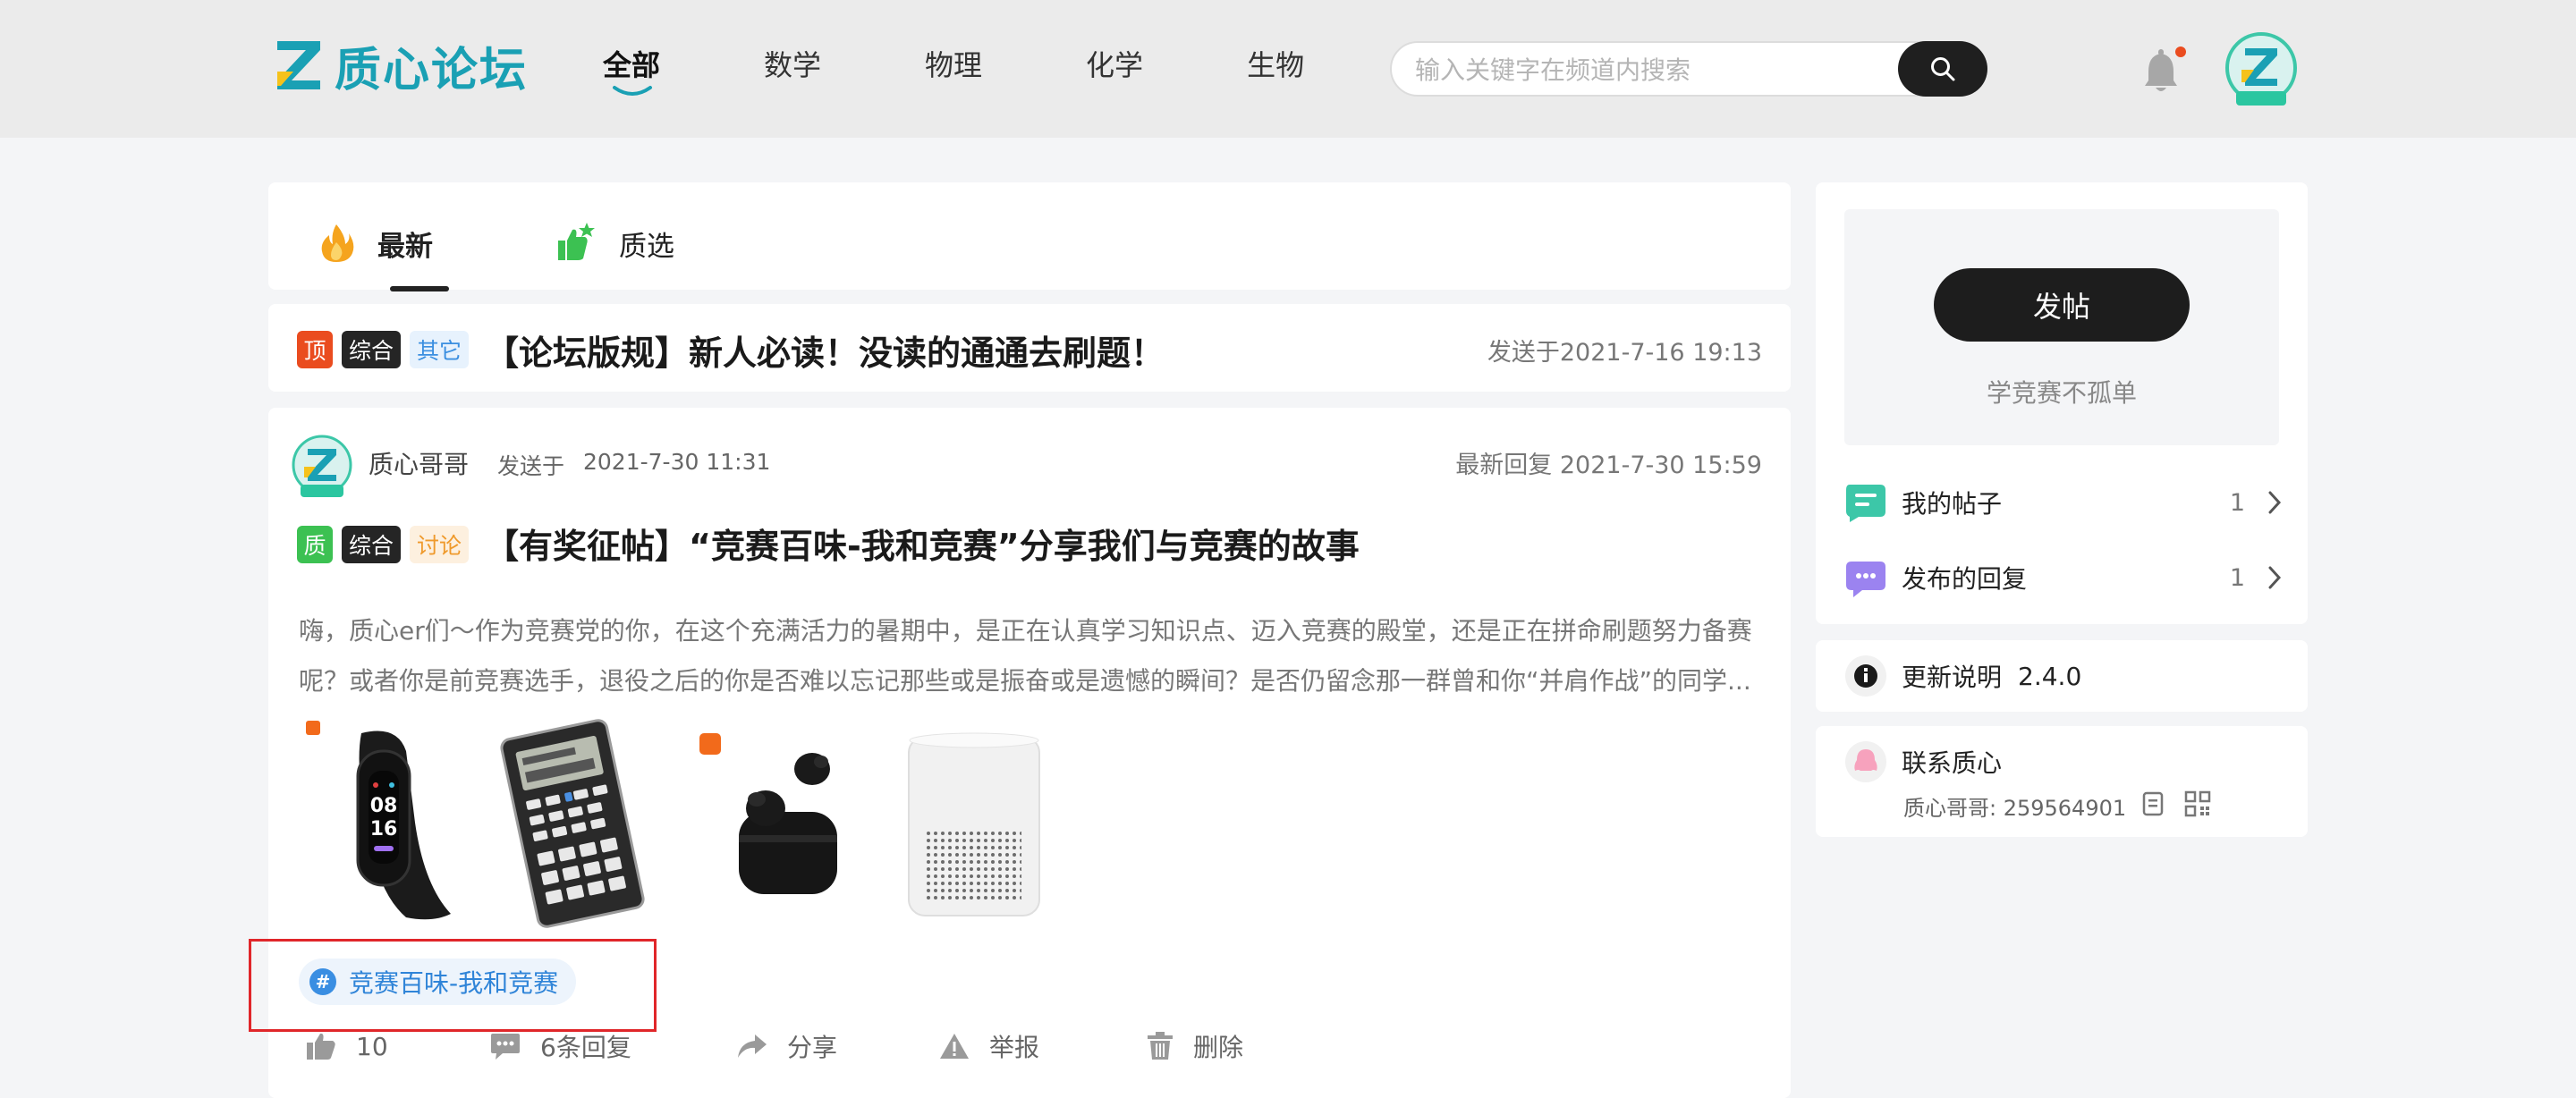  I want to click on sidebar-item-my-replies: 发布的回复 1, so click(2068, 577).